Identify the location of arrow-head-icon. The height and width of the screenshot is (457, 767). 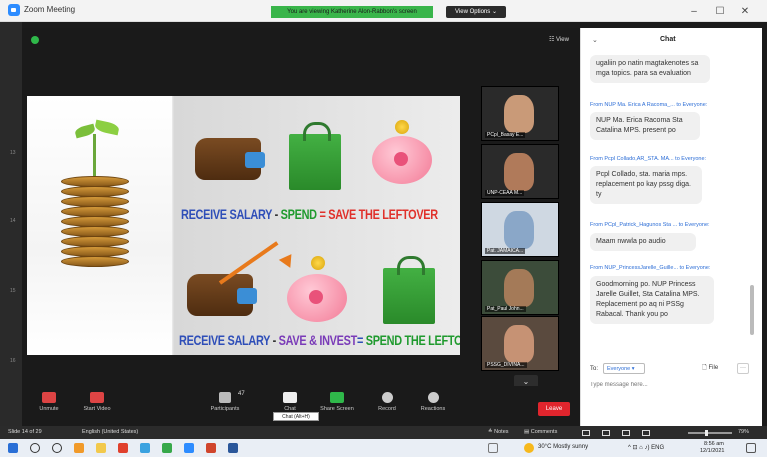
(288, 259).